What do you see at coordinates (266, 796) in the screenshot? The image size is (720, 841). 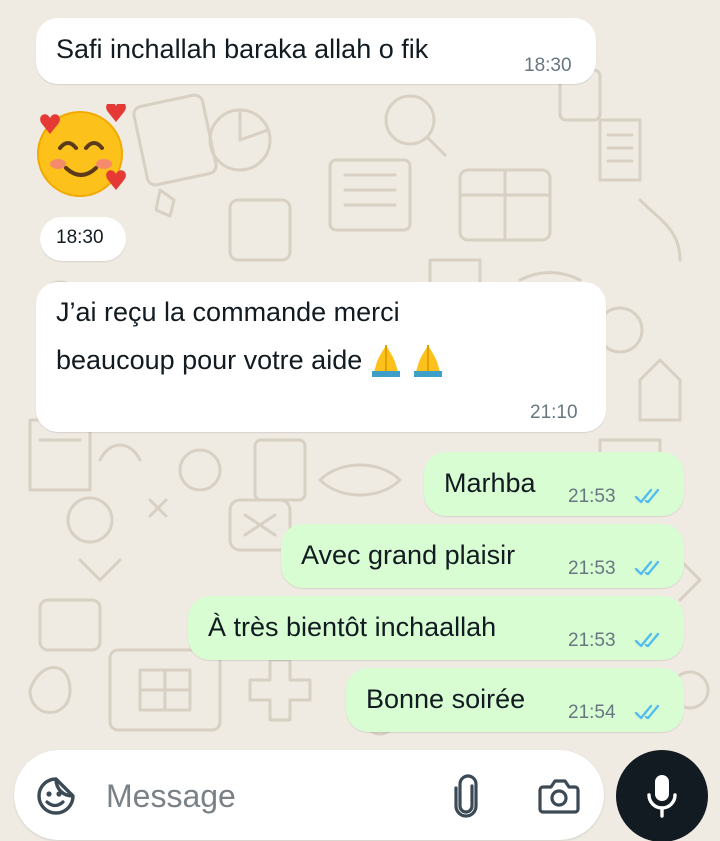 I see `message-input` at bounding box center [266, 796].